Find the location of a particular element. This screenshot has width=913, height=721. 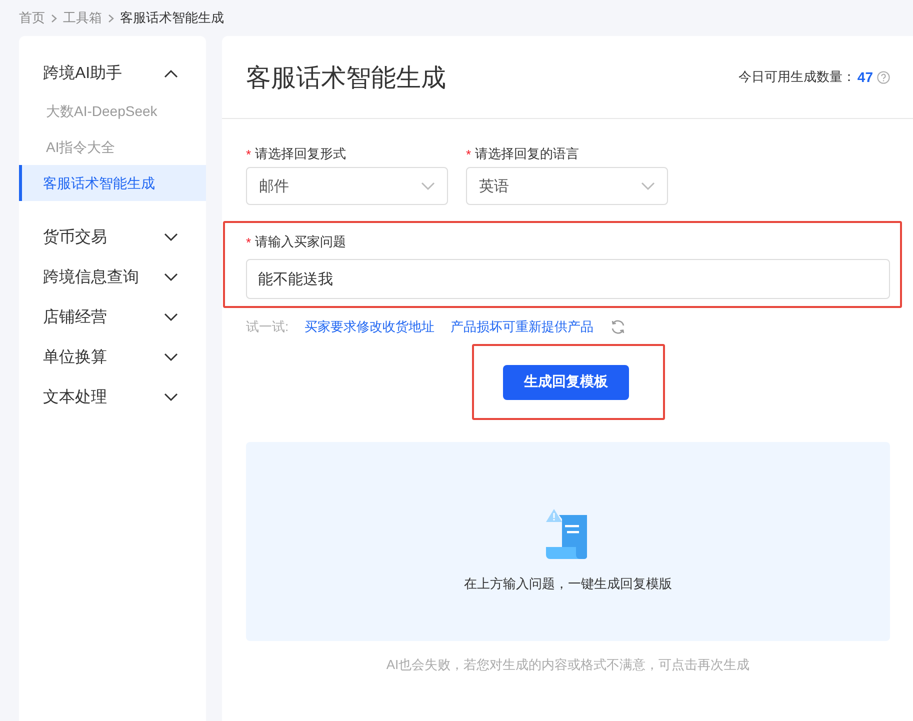

help-icon is located at coordinates (883, 77).